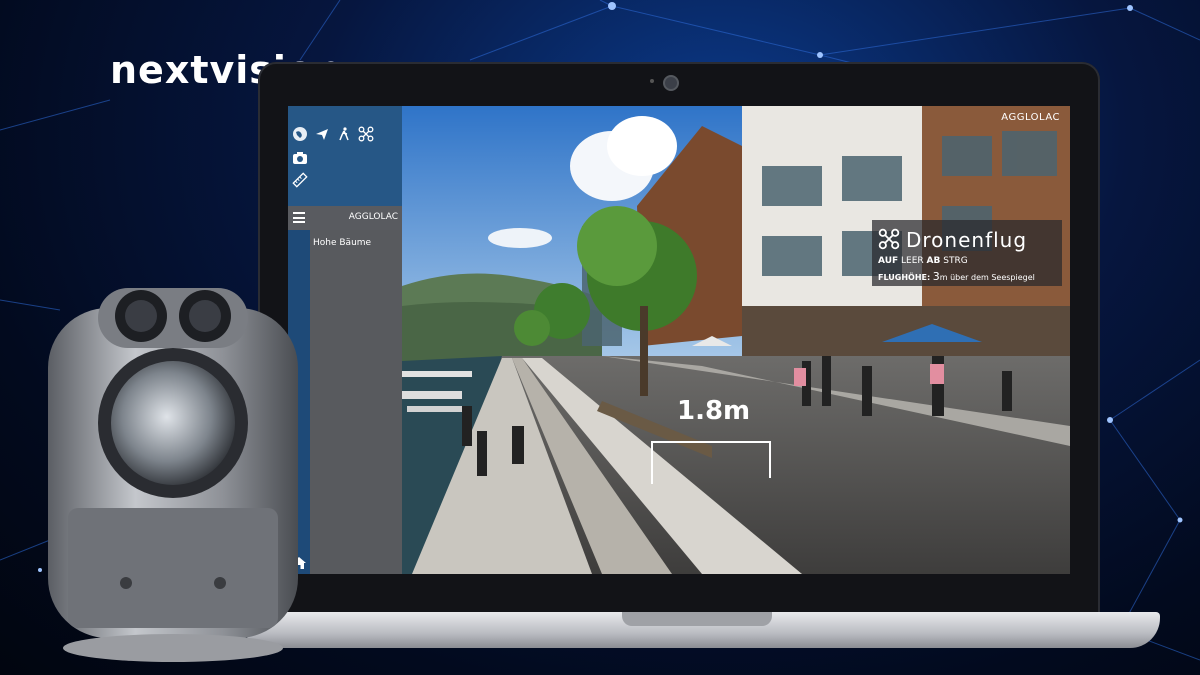 The image size is (1200, 675). I want to click on hamburger-menu-icon, so click(299, 217).